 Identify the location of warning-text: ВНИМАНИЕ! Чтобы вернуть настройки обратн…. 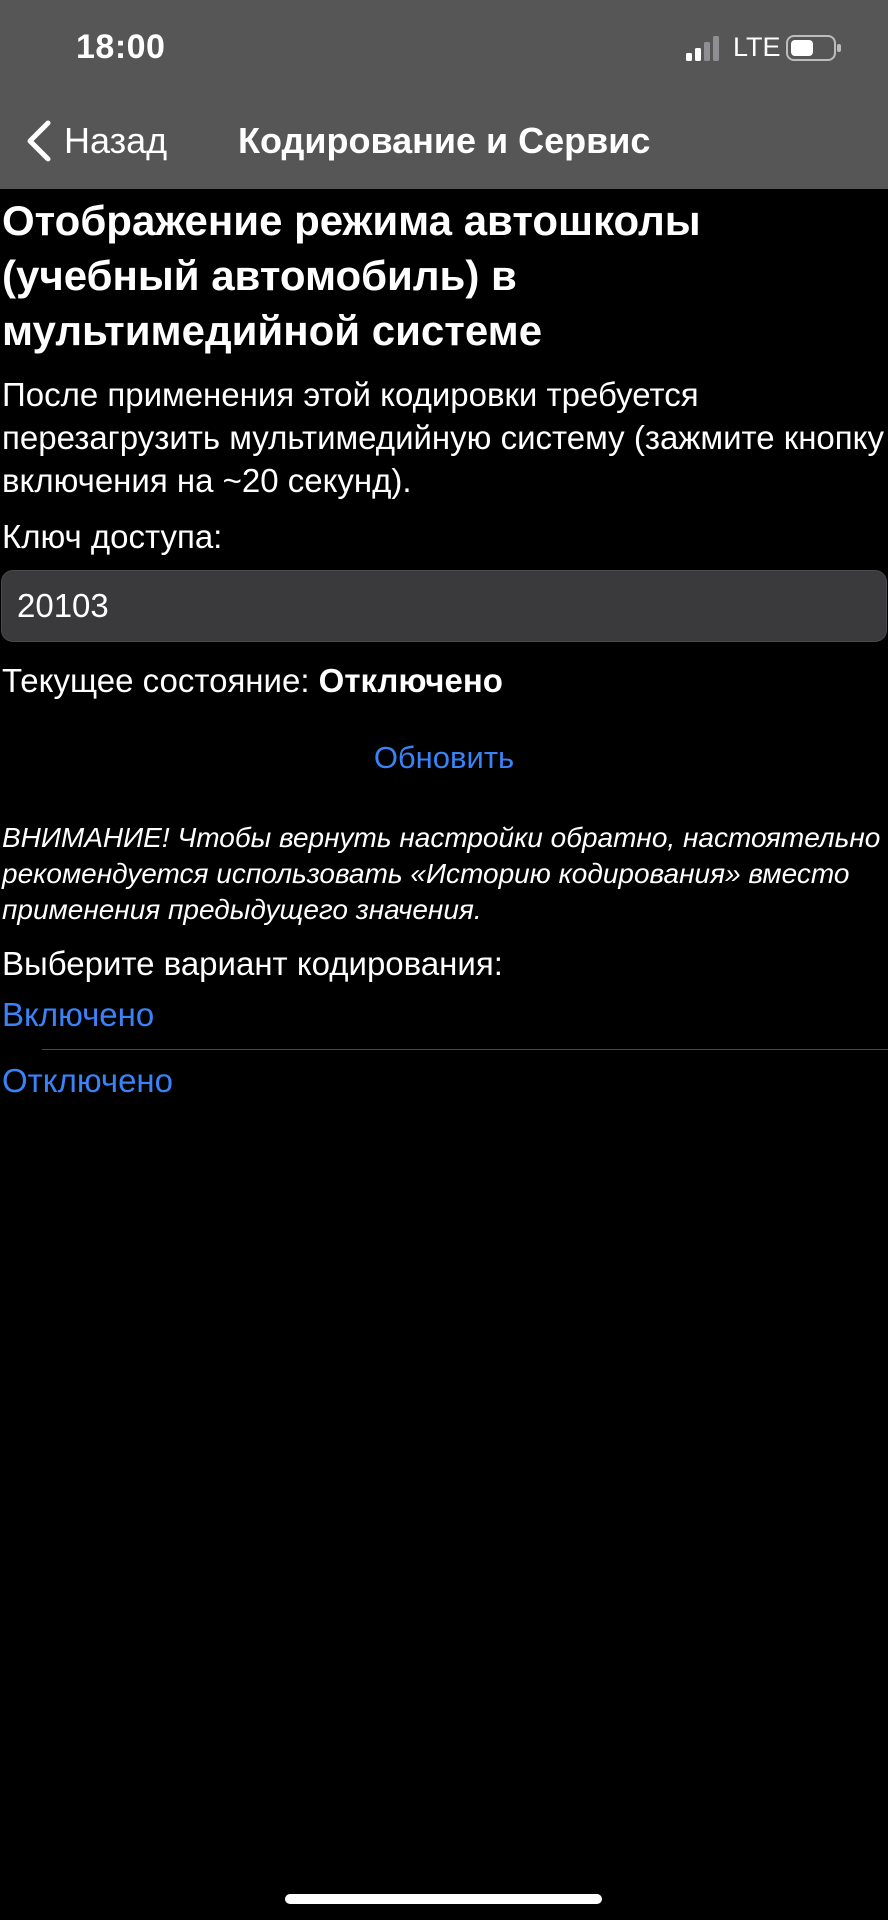
(441, 873).